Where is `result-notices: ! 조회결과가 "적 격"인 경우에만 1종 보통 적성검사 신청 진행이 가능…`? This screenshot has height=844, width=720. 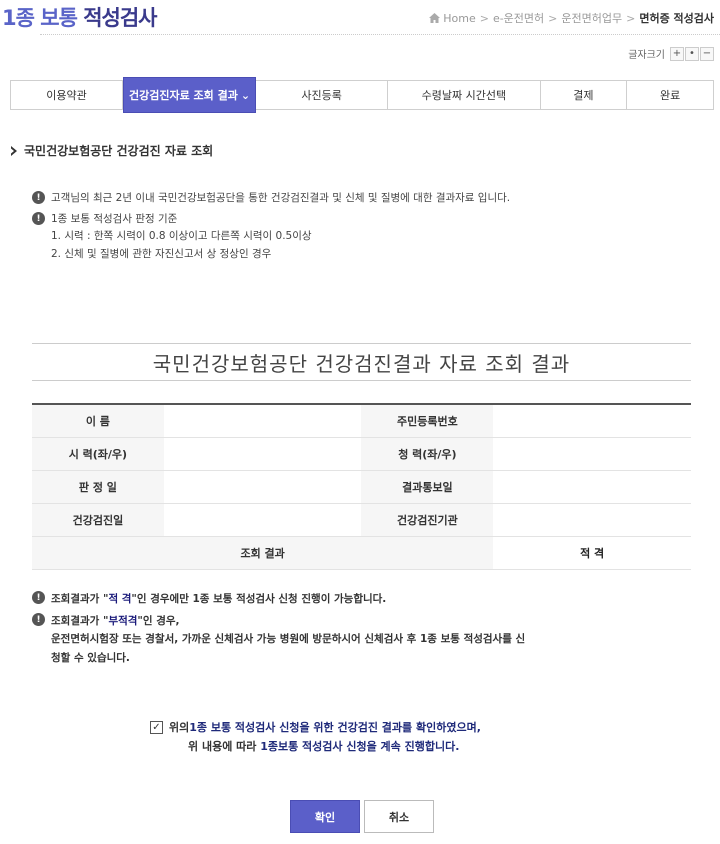 result-notices: ! 조회결과가 "적 격"인 경우에만 1종 보통 적성검사 신청 진행이 가능… is located at coordinates (362, 629).